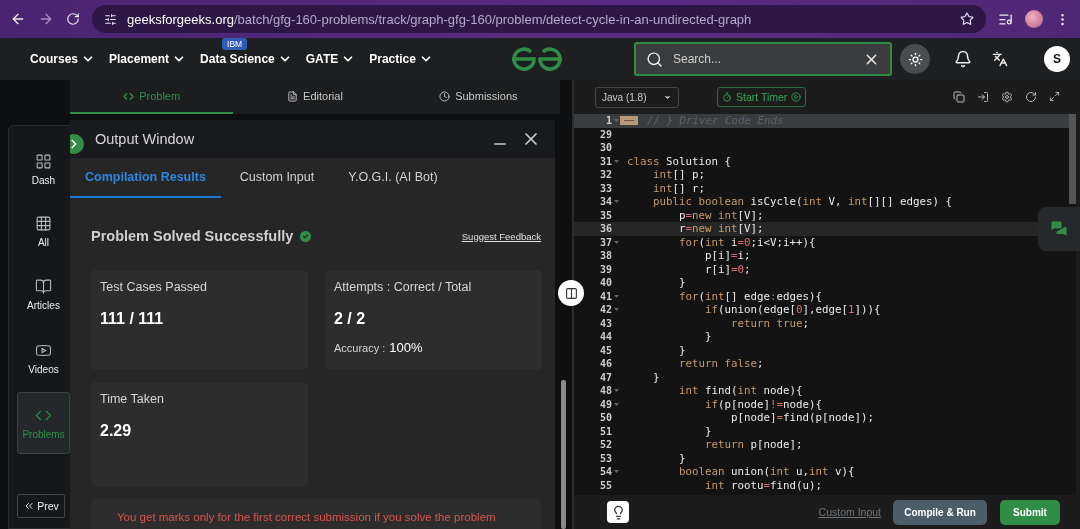 Image resolution: width=1080 pixels, height=529 pixels. What do you see at coordinates (350, 319) in the screenshot?
I see `card-value: 2 / 2` at bounding box center [350, 319].